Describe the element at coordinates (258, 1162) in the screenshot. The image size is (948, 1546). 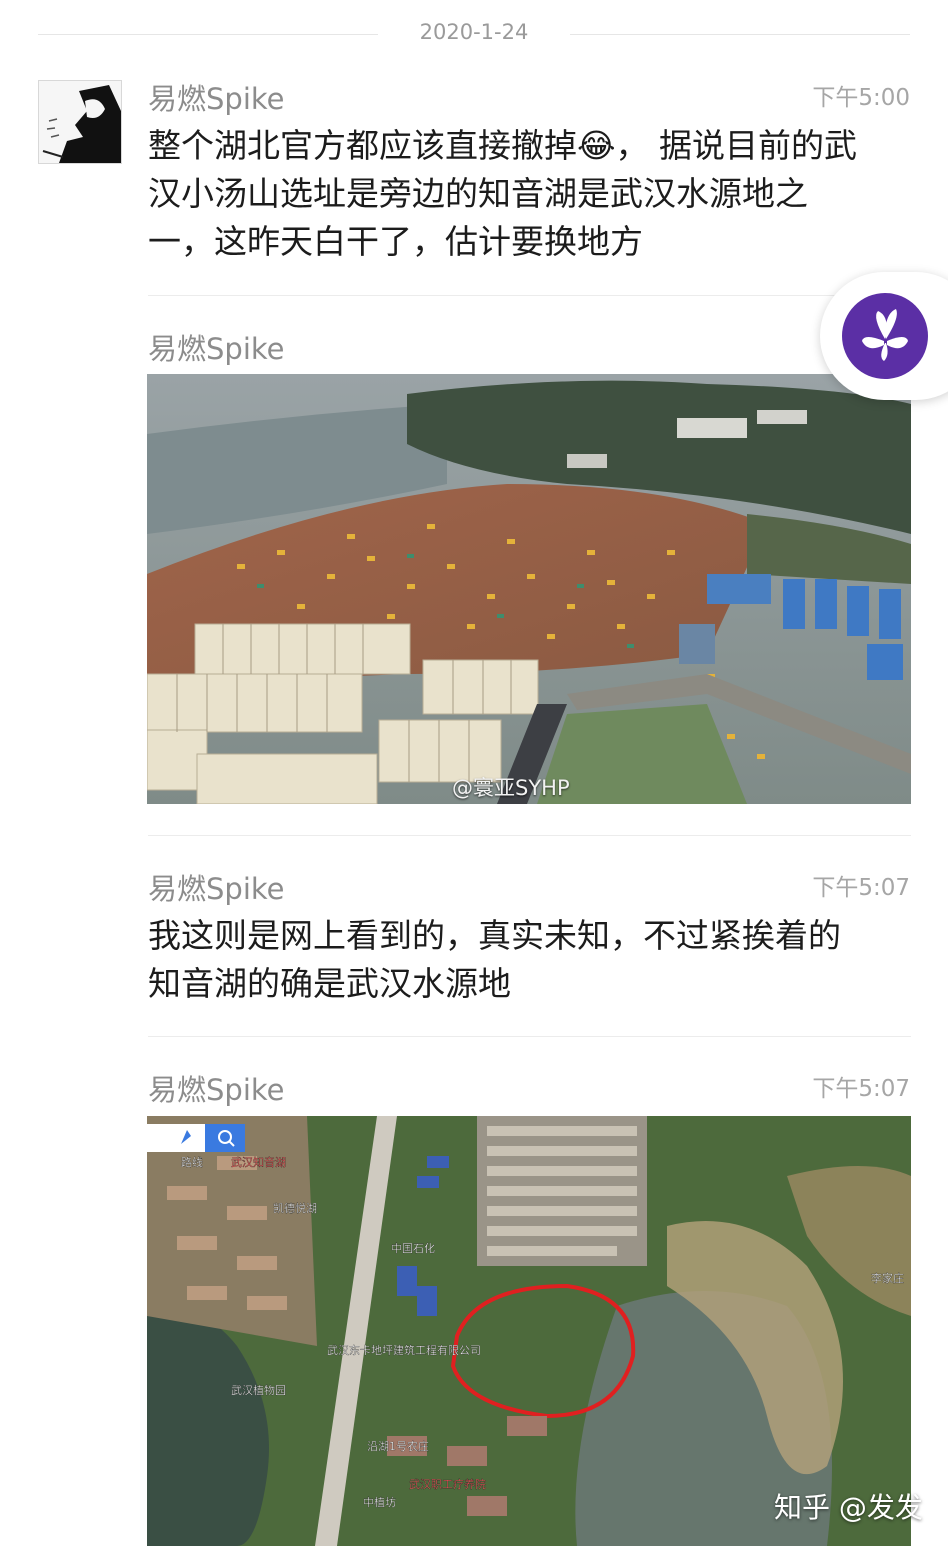
I see `map-label-lake: 武汉知音湖` at that location.